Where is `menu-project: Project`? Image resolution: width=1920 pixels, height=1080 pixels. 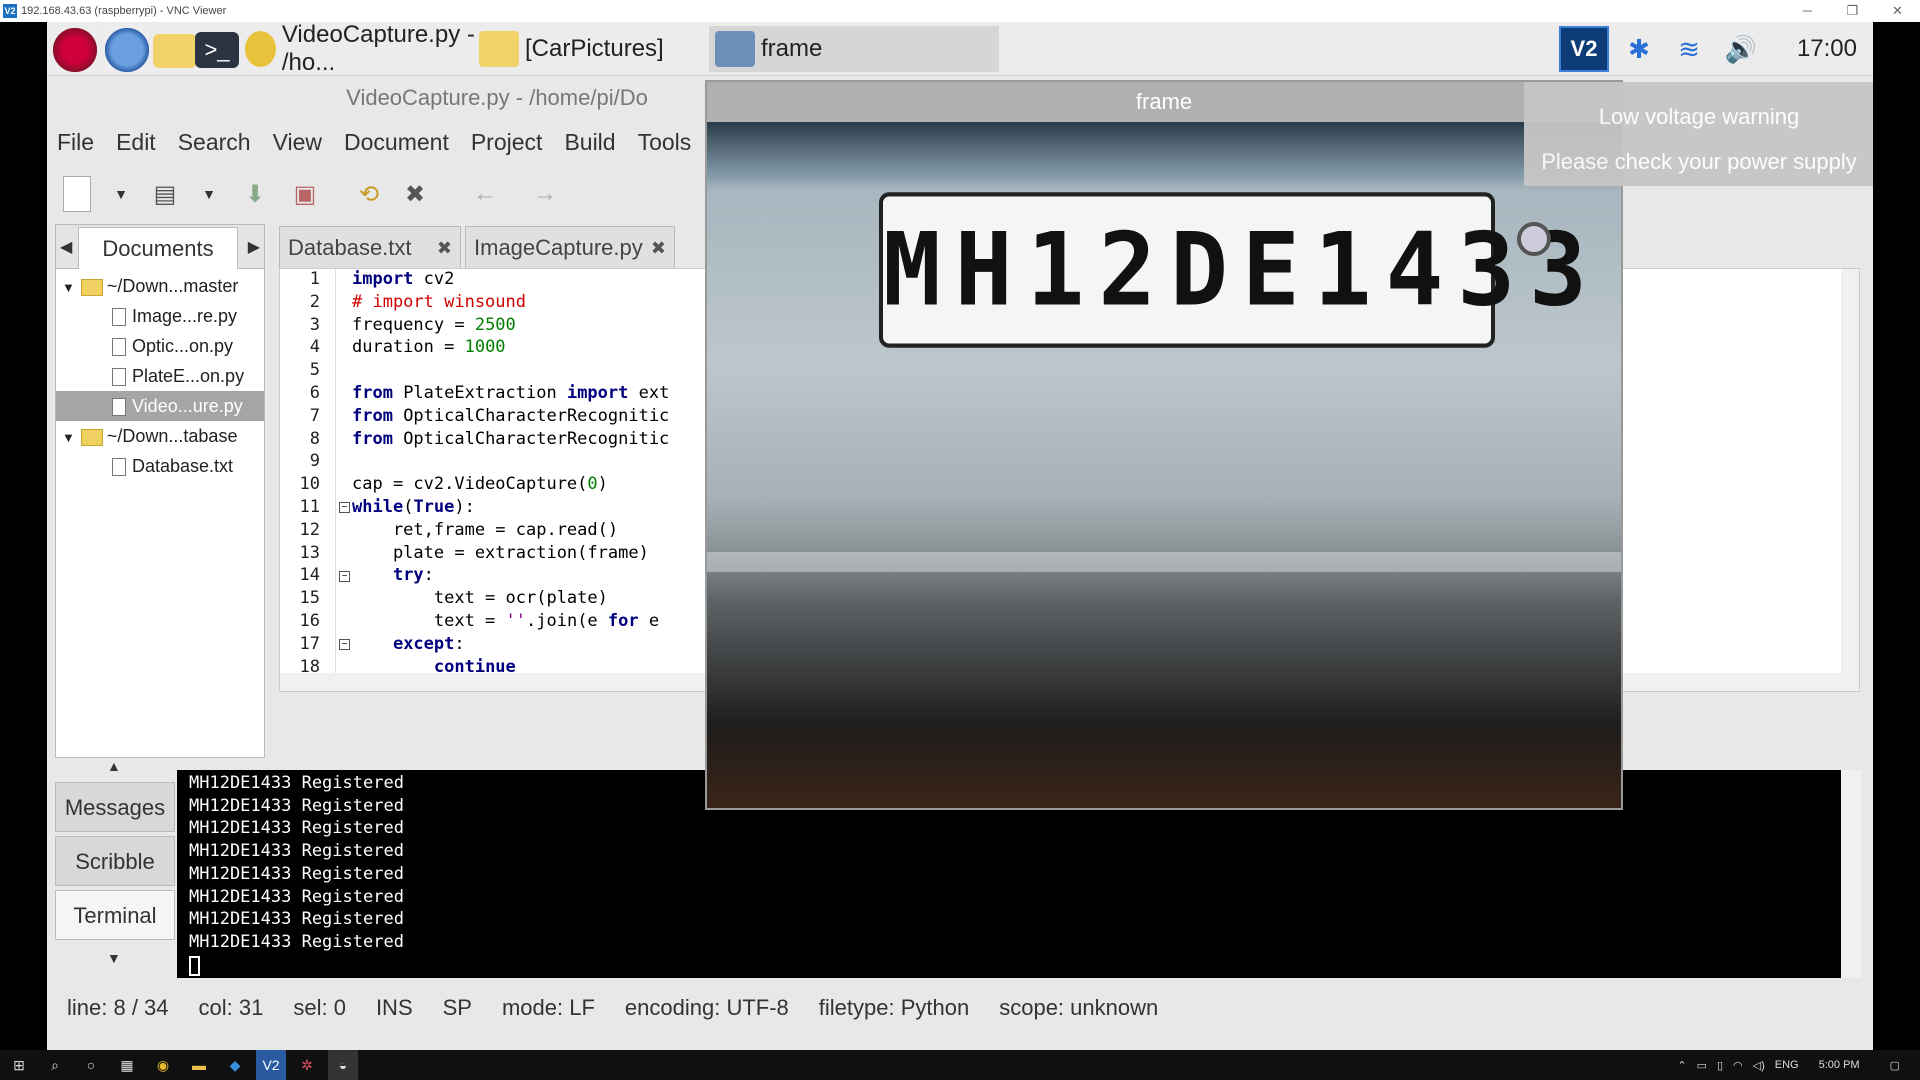
menu-project: Project is located at coordinates (507, 142).